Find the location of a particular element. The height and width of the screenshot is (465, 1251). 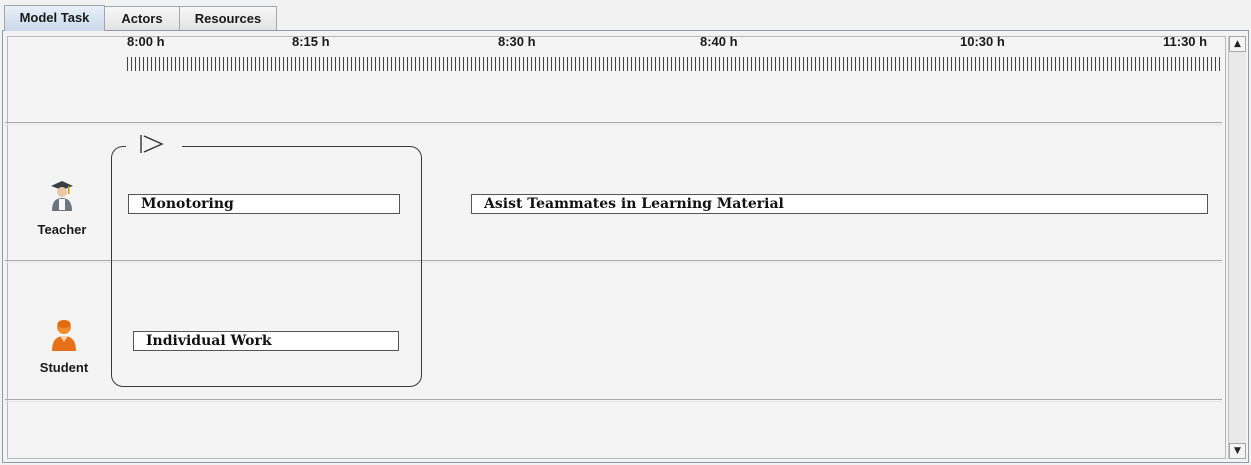

scroll-up-icon: ▲ is located at coordinates (1237, 44).